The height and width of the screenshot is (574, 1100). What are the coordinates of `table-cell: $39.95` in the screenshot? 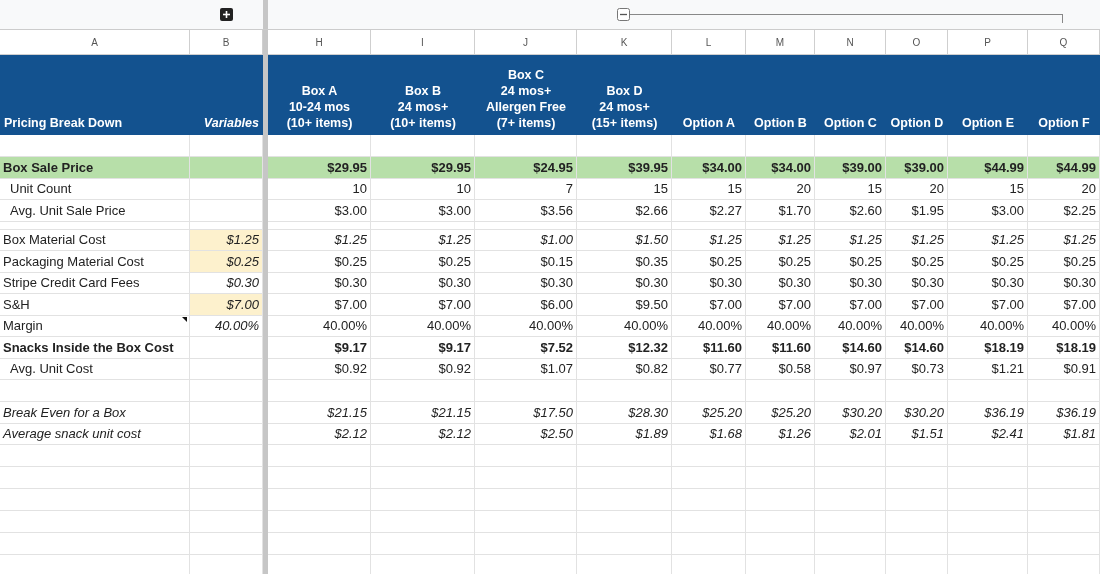 It's located at (624, 168).